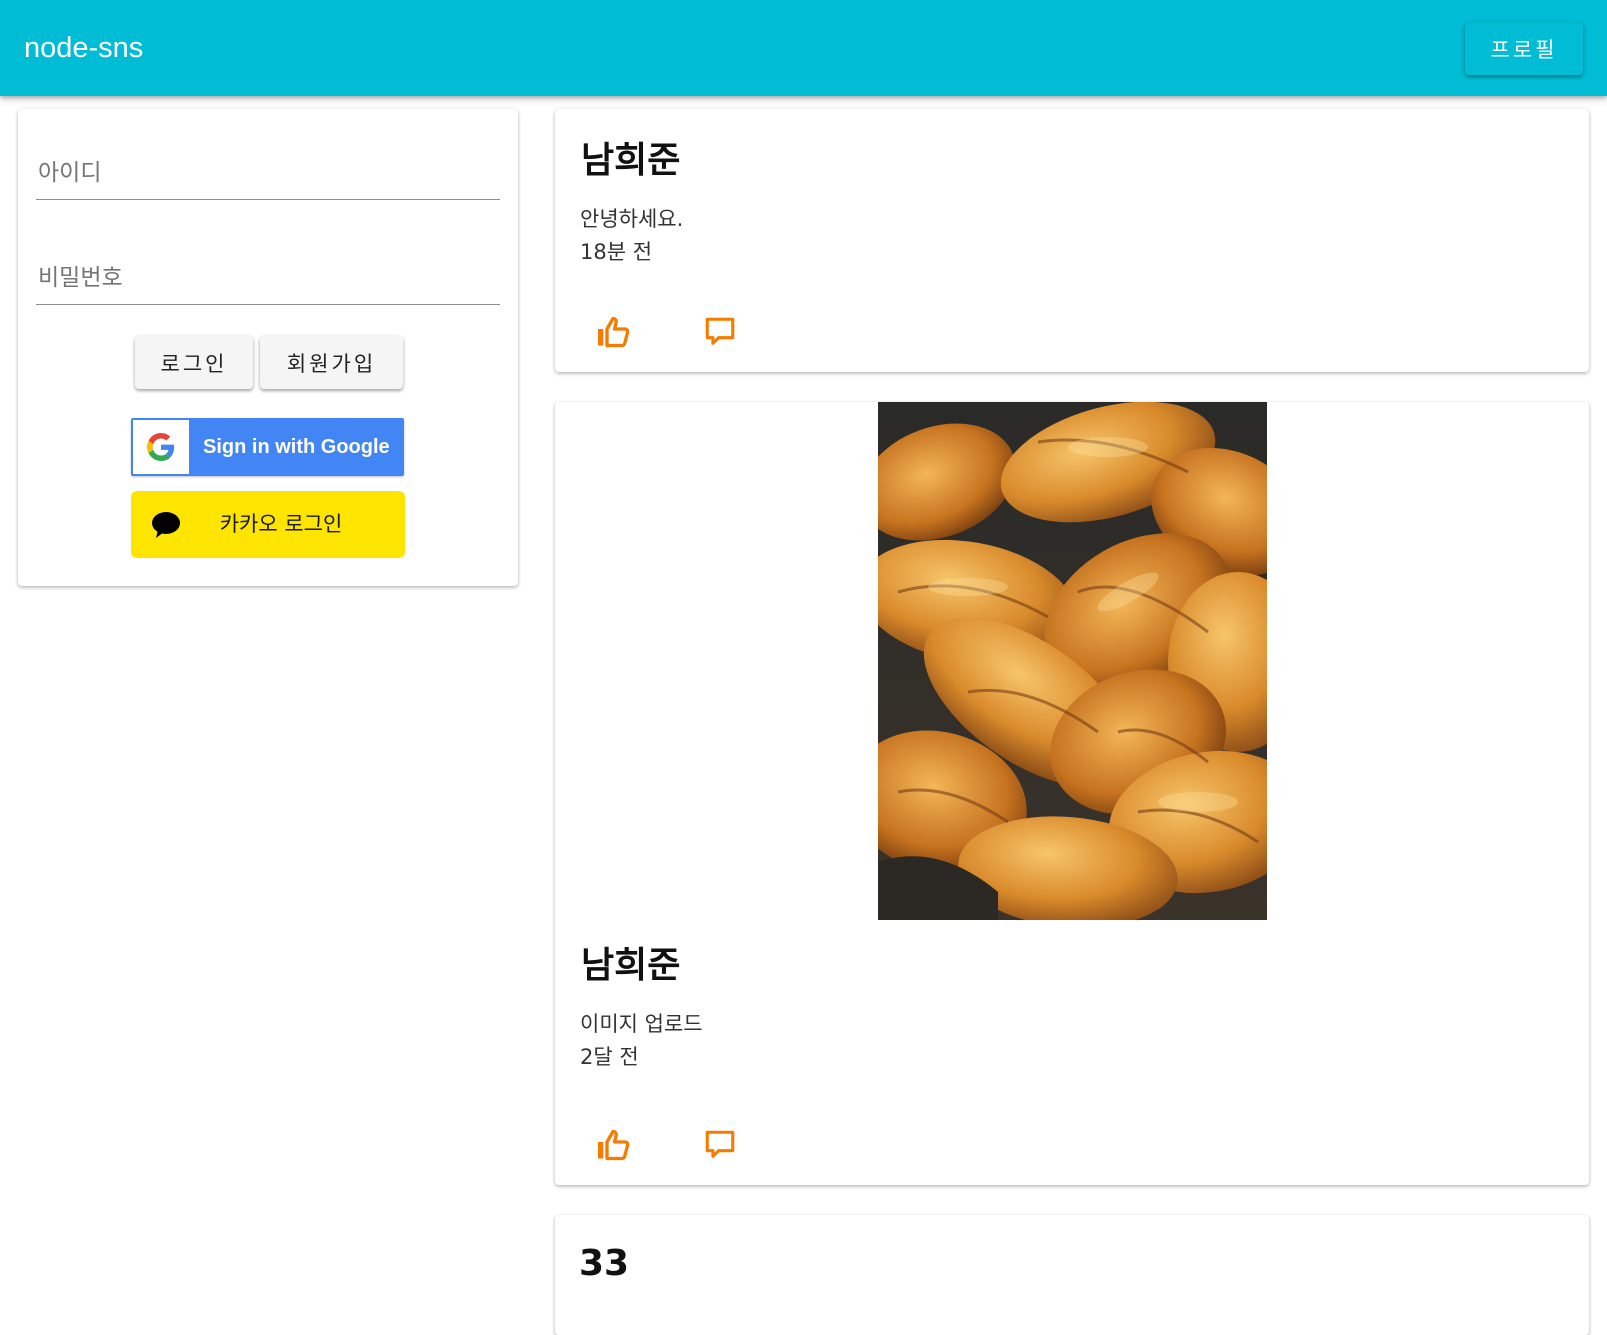  I want to click on post-content: 안녕하세요., so click(632, 219).